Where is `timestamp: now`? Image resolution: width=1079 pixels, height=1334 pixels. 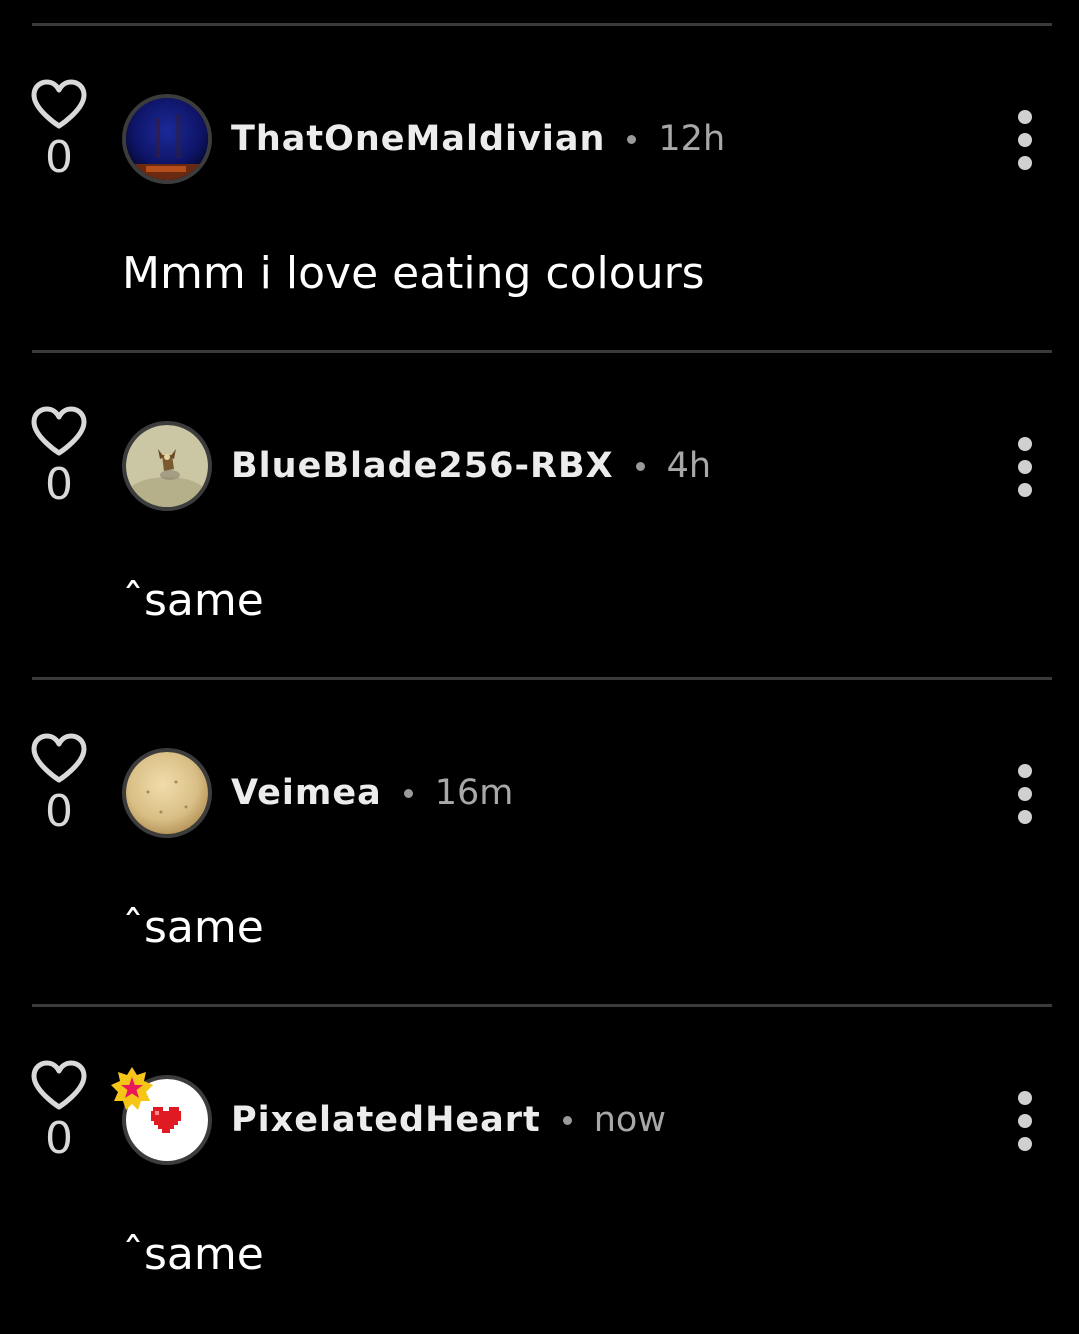 timestamp: now is located at coordinates (629, 1120).